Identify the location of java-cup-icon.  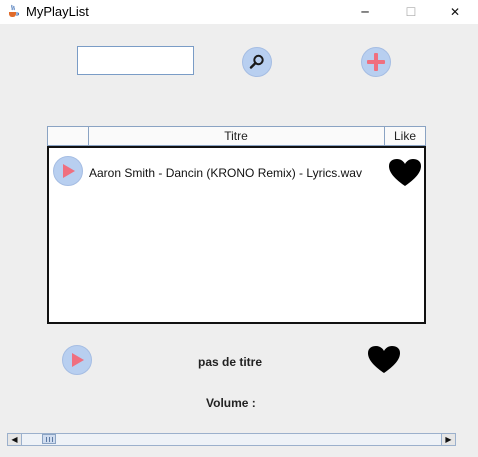
(14, 10).